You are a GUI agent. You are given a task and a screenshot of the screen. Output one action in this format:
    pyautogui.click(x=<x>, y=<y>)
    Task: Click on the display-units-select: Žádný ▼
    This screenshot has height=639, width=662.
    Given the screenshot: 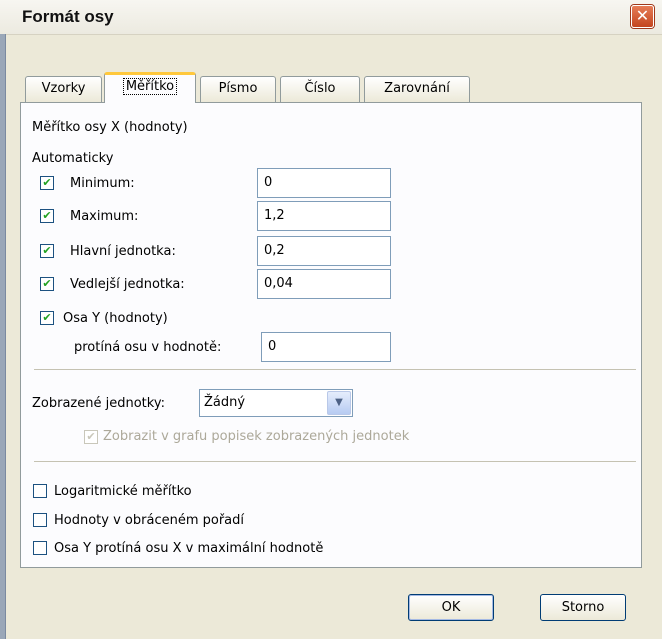 What is the action you would take?
    pyautogui.click(x=276, y=403)
    